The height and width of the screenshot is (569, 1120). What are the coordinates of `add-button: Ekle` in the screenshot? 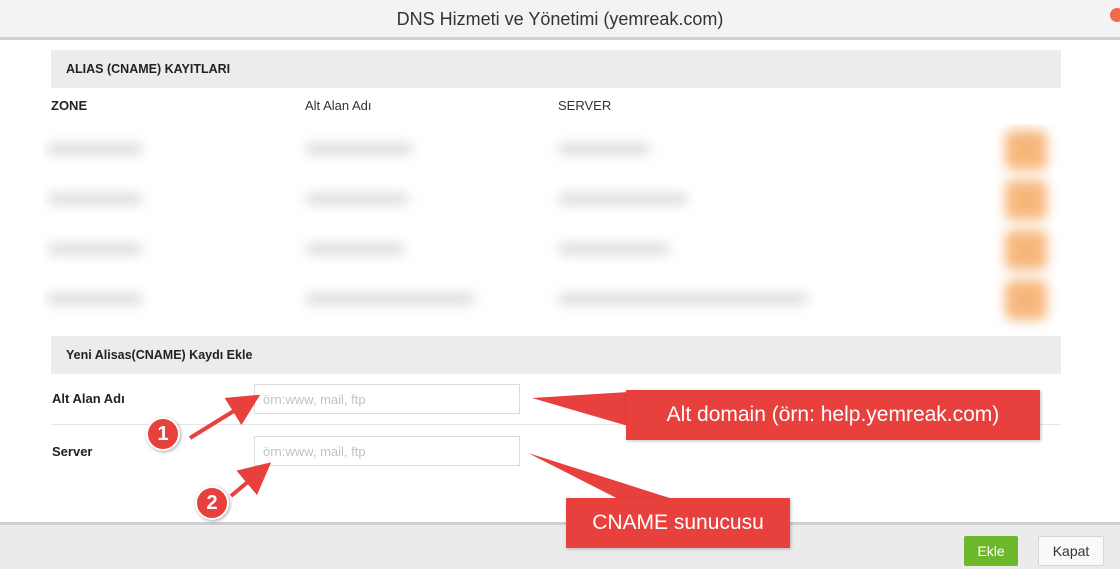 It's located at (991, 551).